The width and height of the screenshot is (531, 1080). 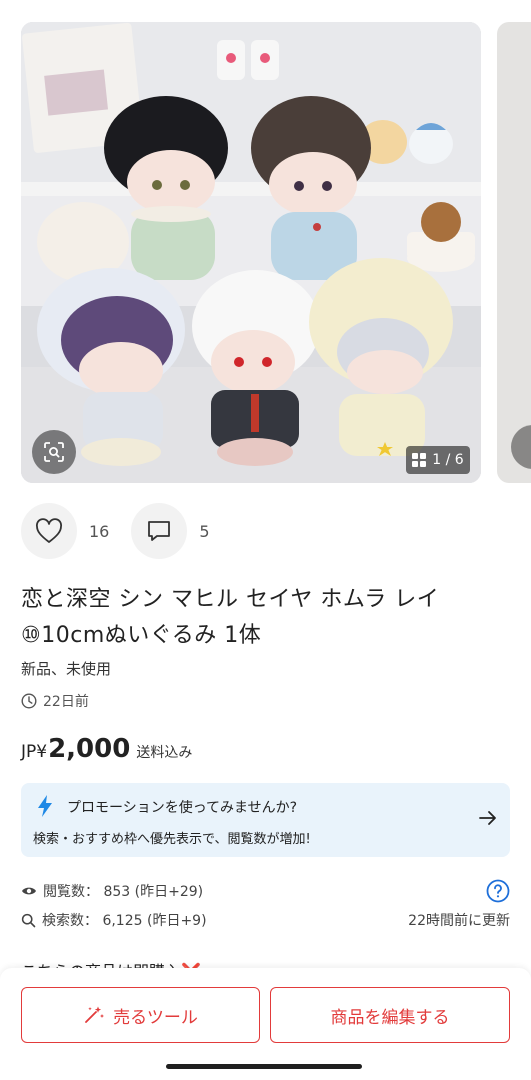 What do you see at coordinates (124, 921) in the screenshot?
I see `search-count-label: 検索数： 6,125 (昨日+9)` at bounding box center [124, 921].